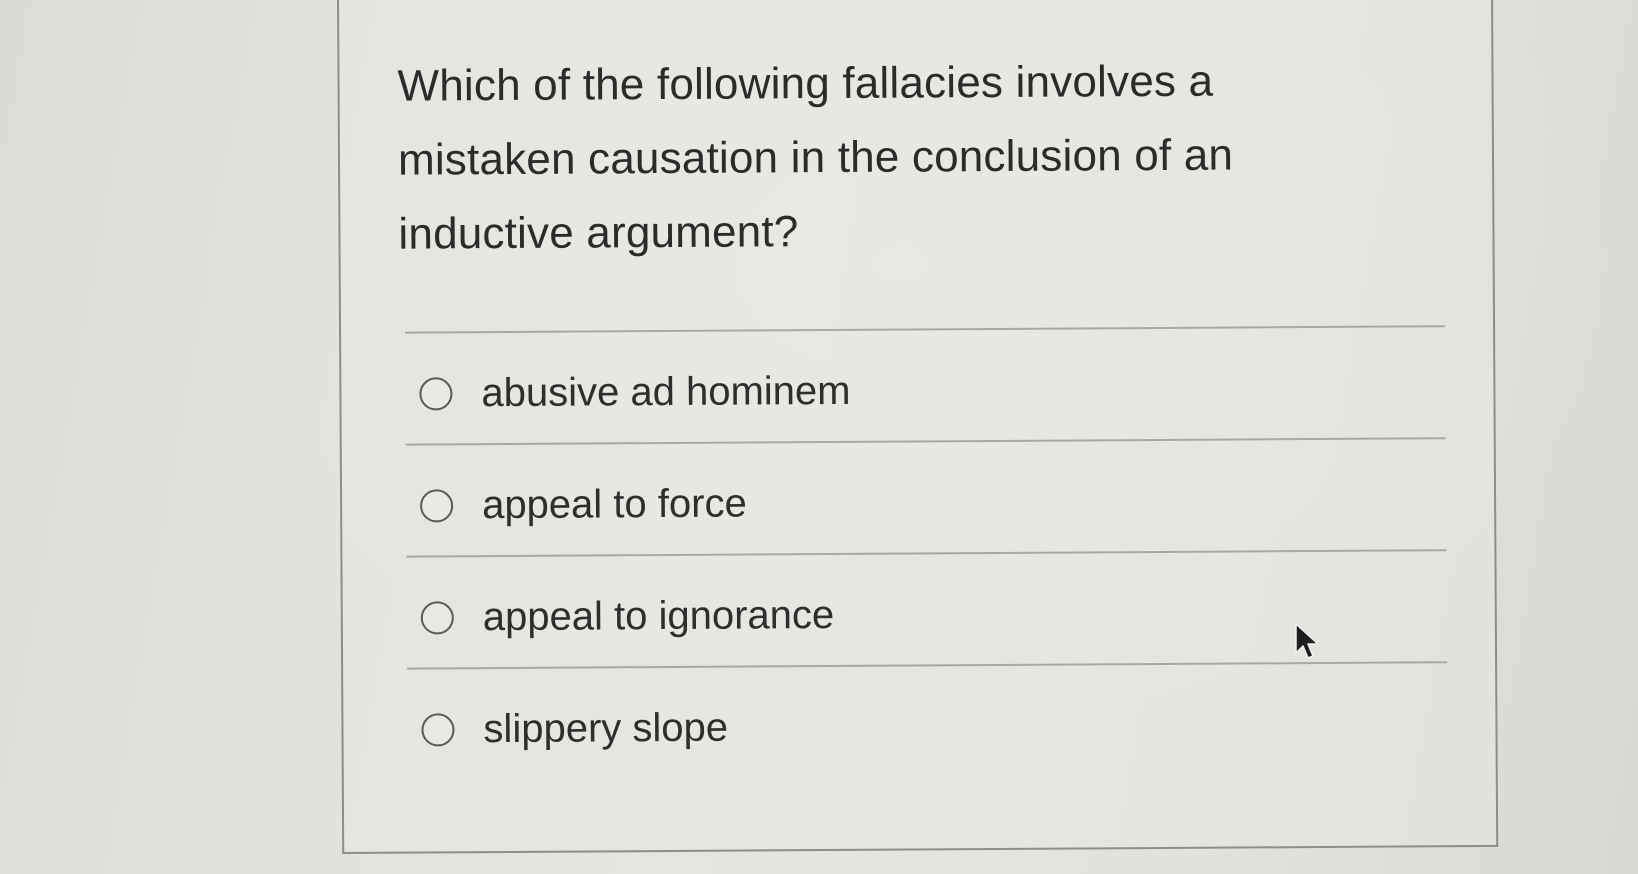 The image size is (1638, 874). What do you see at coordinates (1307, 641) in the screenshot?
I see `mouse-pointer-icon` at bounding box center [1307, 641].